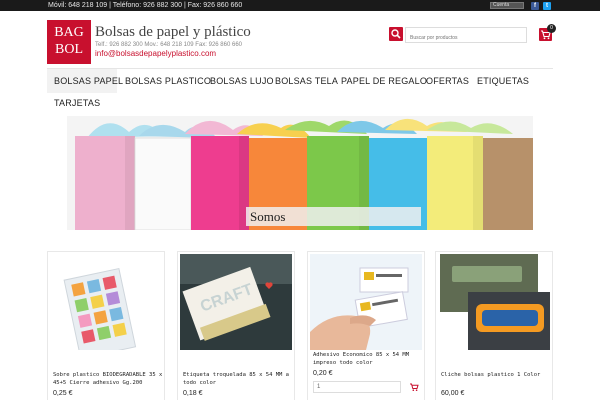 This screenshot has width=600, height=400. What do you see at coordinates (447, 81) in the screenshot?
I see `nav-item-ofertas: OFERTAS` at bounding box center [447, 81].